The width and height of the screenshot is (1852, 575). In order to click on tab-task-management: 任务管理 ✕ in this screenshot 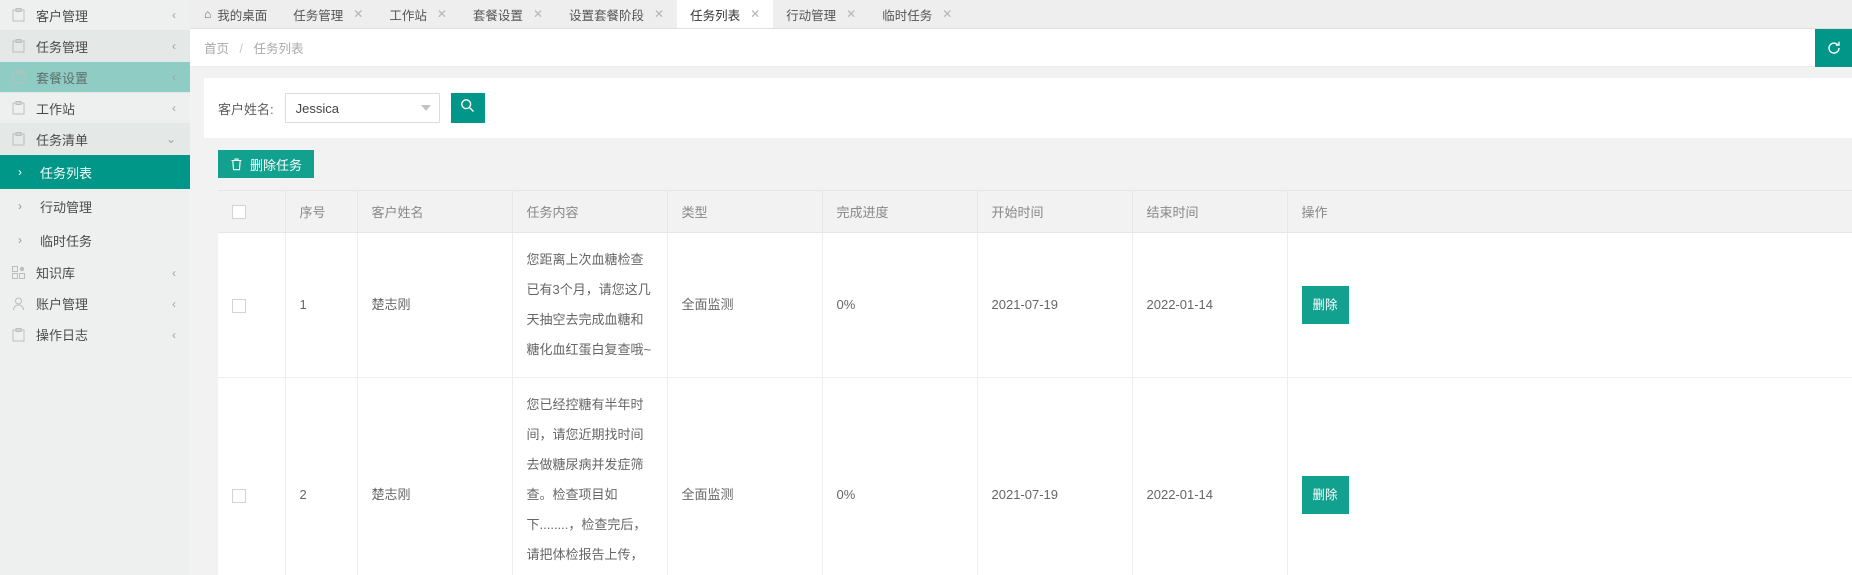, I will do `click(328, 14)`.